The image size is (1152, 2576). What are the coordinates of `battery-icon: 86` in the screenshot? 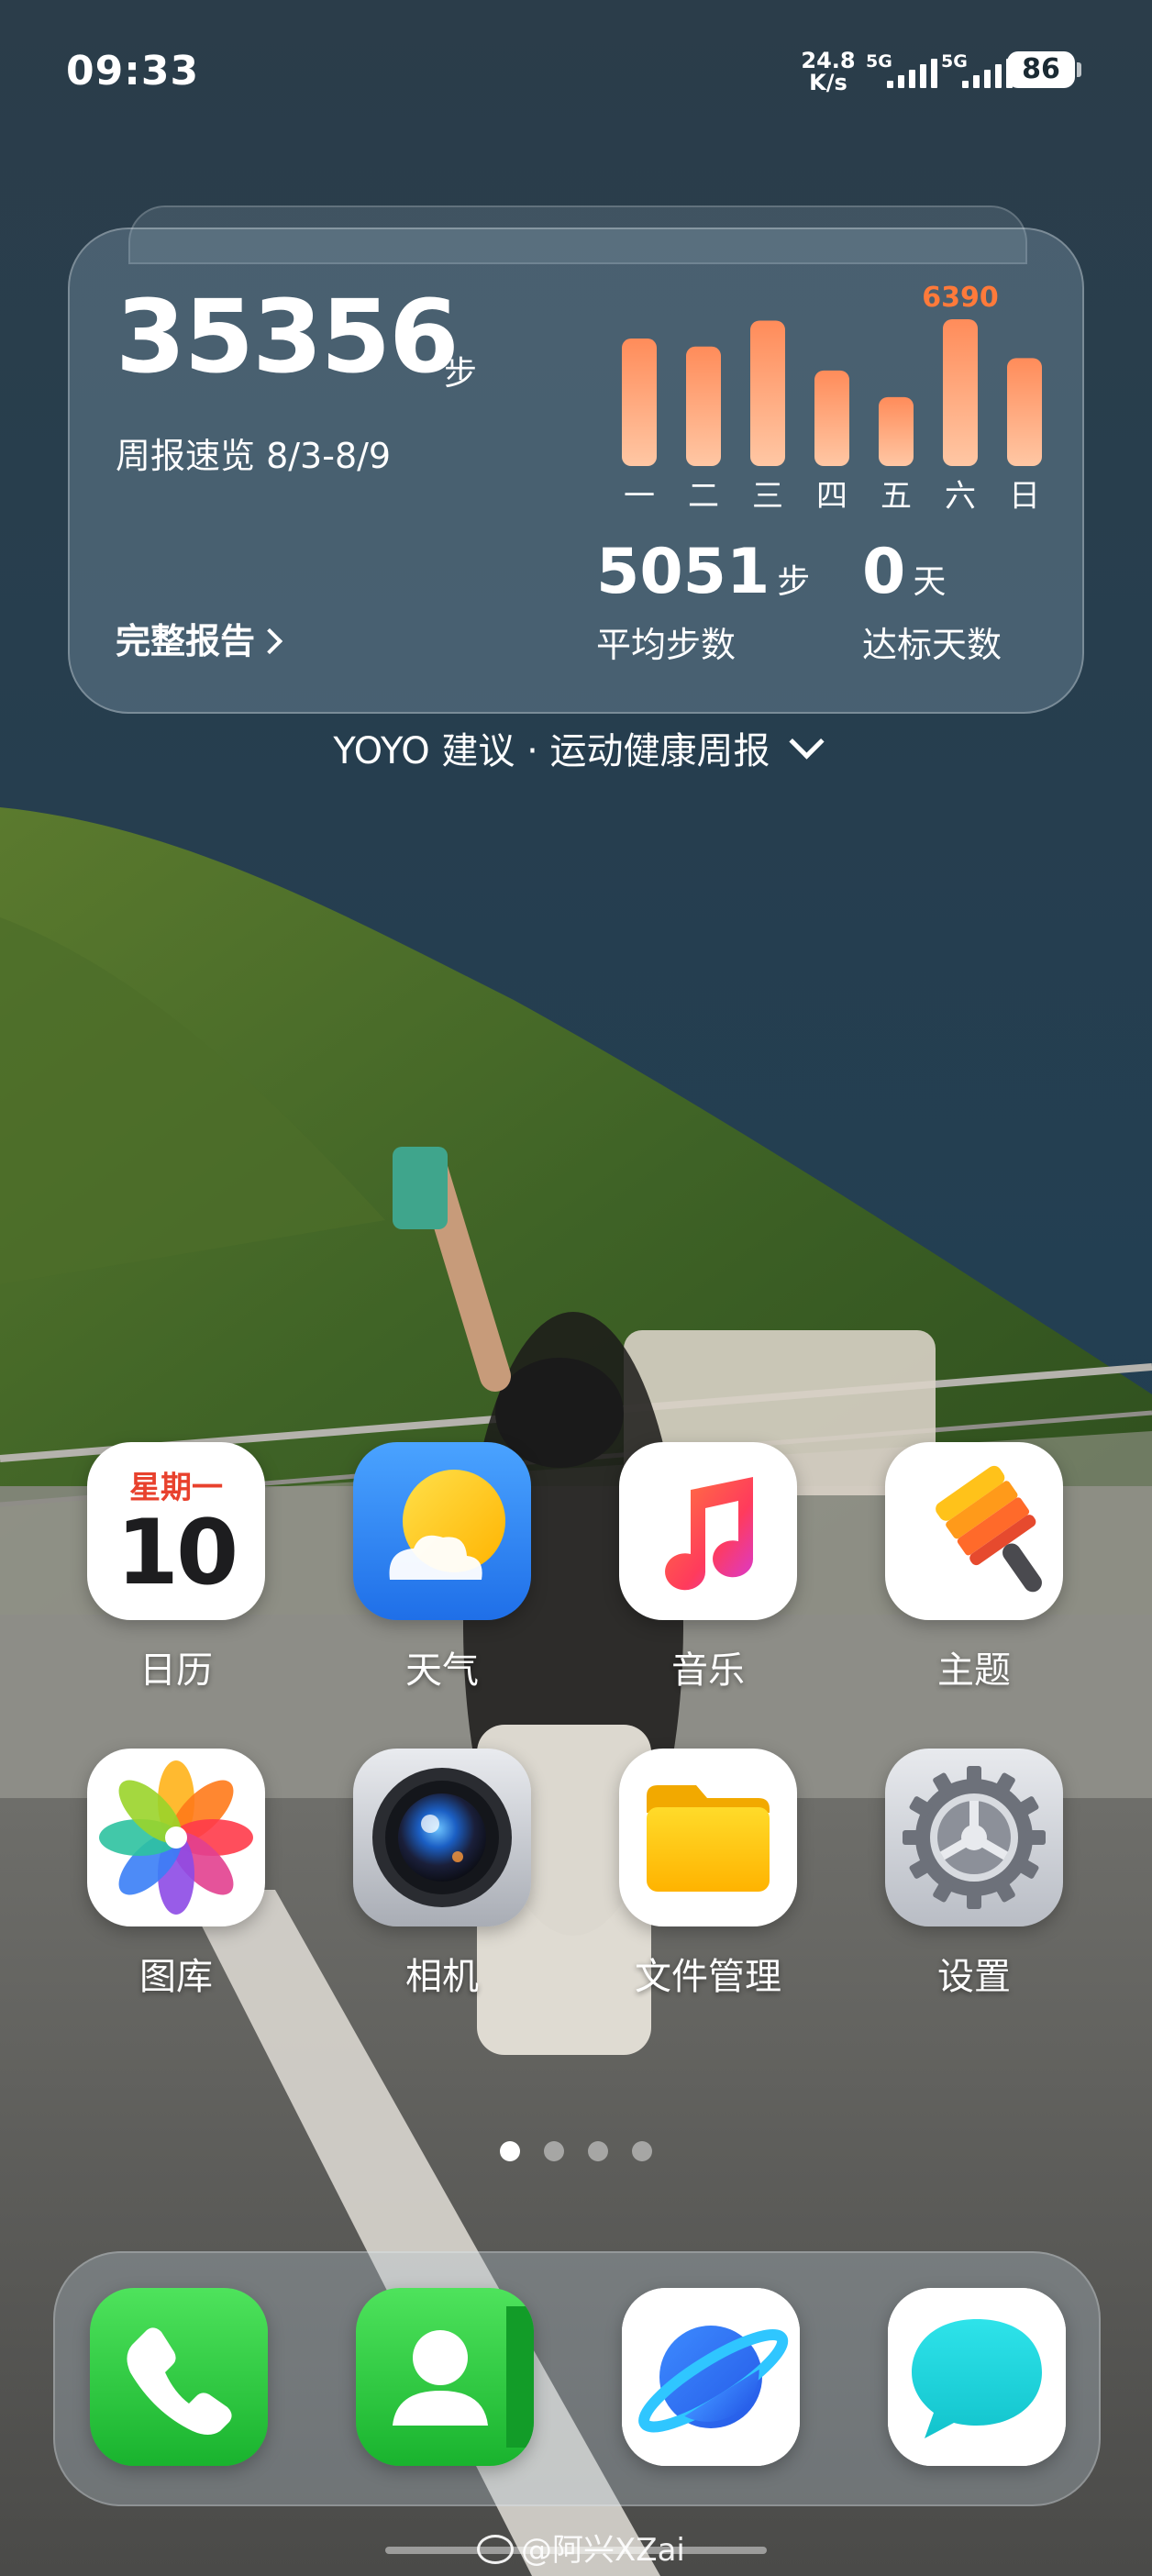 It's located at (1044, 69).